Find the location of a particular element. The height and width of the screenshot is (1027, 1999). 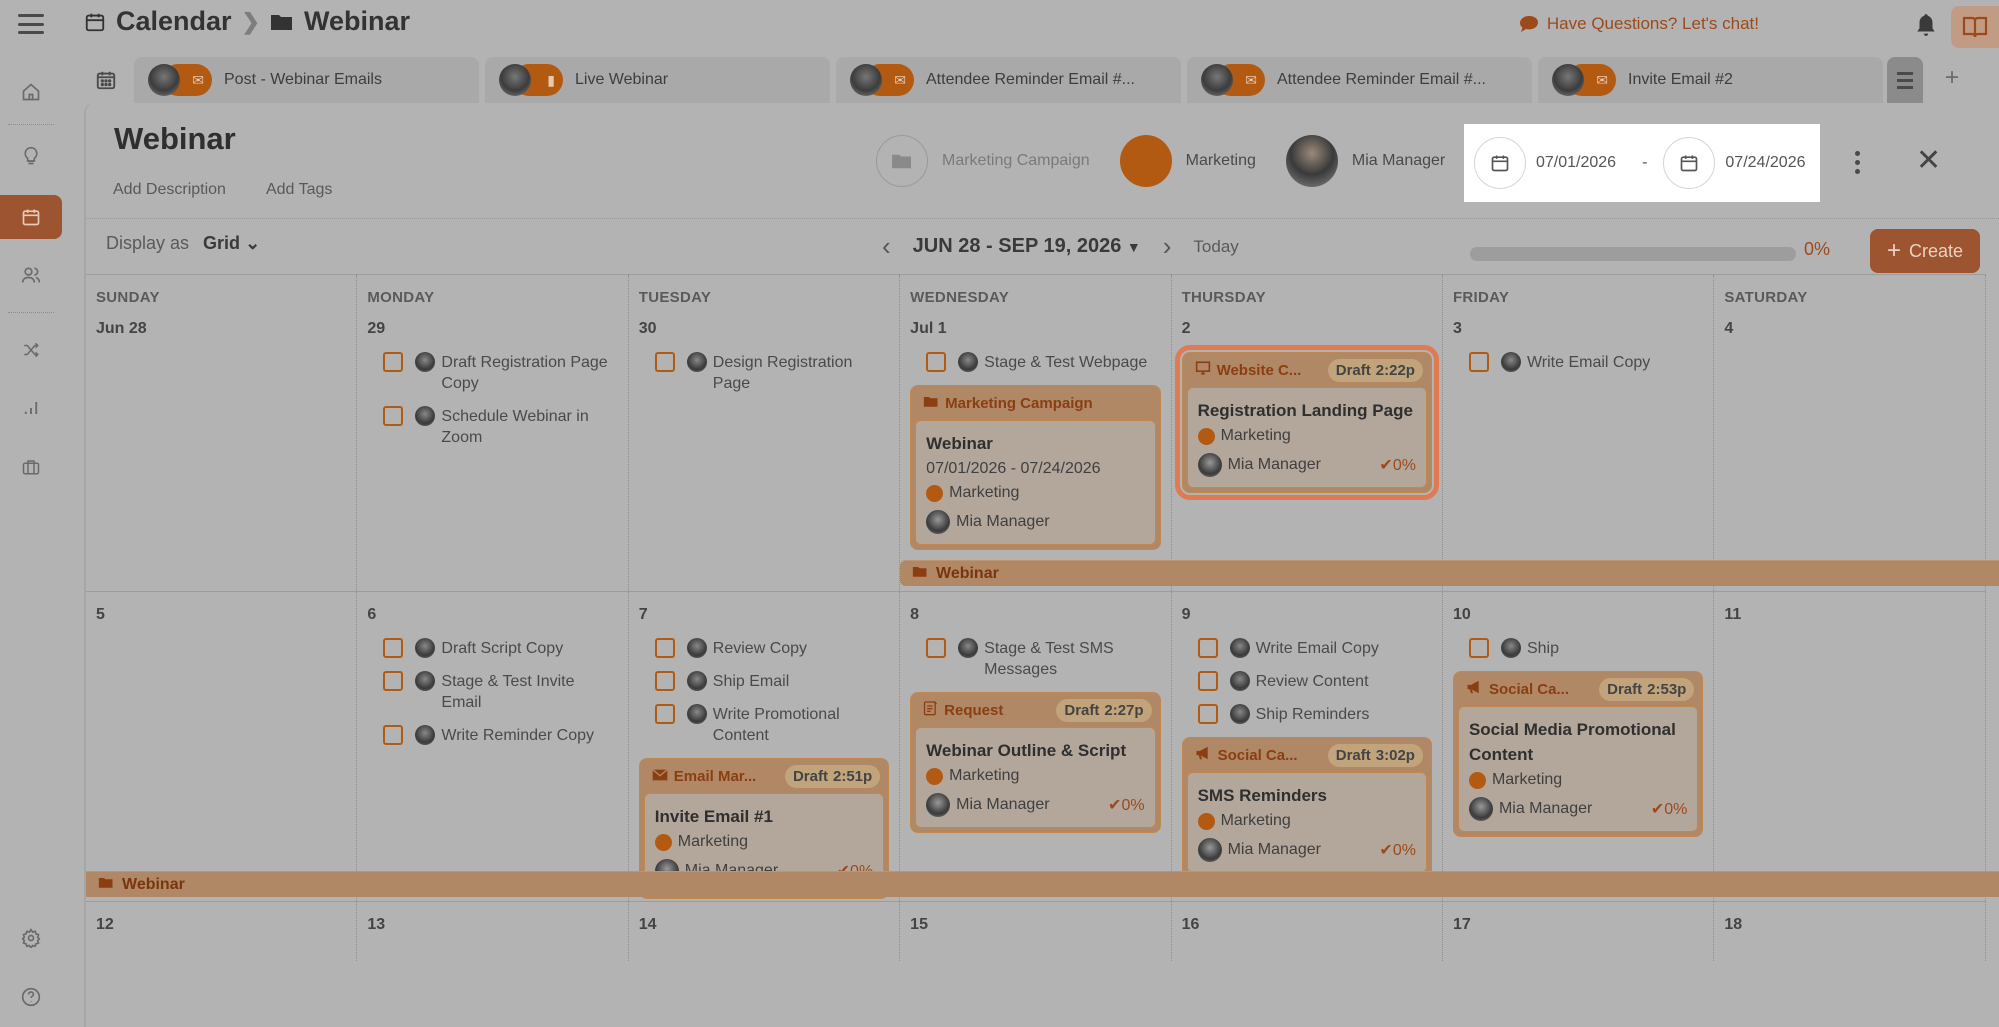

sidebar-item-people is located at coordinates (31, 275).